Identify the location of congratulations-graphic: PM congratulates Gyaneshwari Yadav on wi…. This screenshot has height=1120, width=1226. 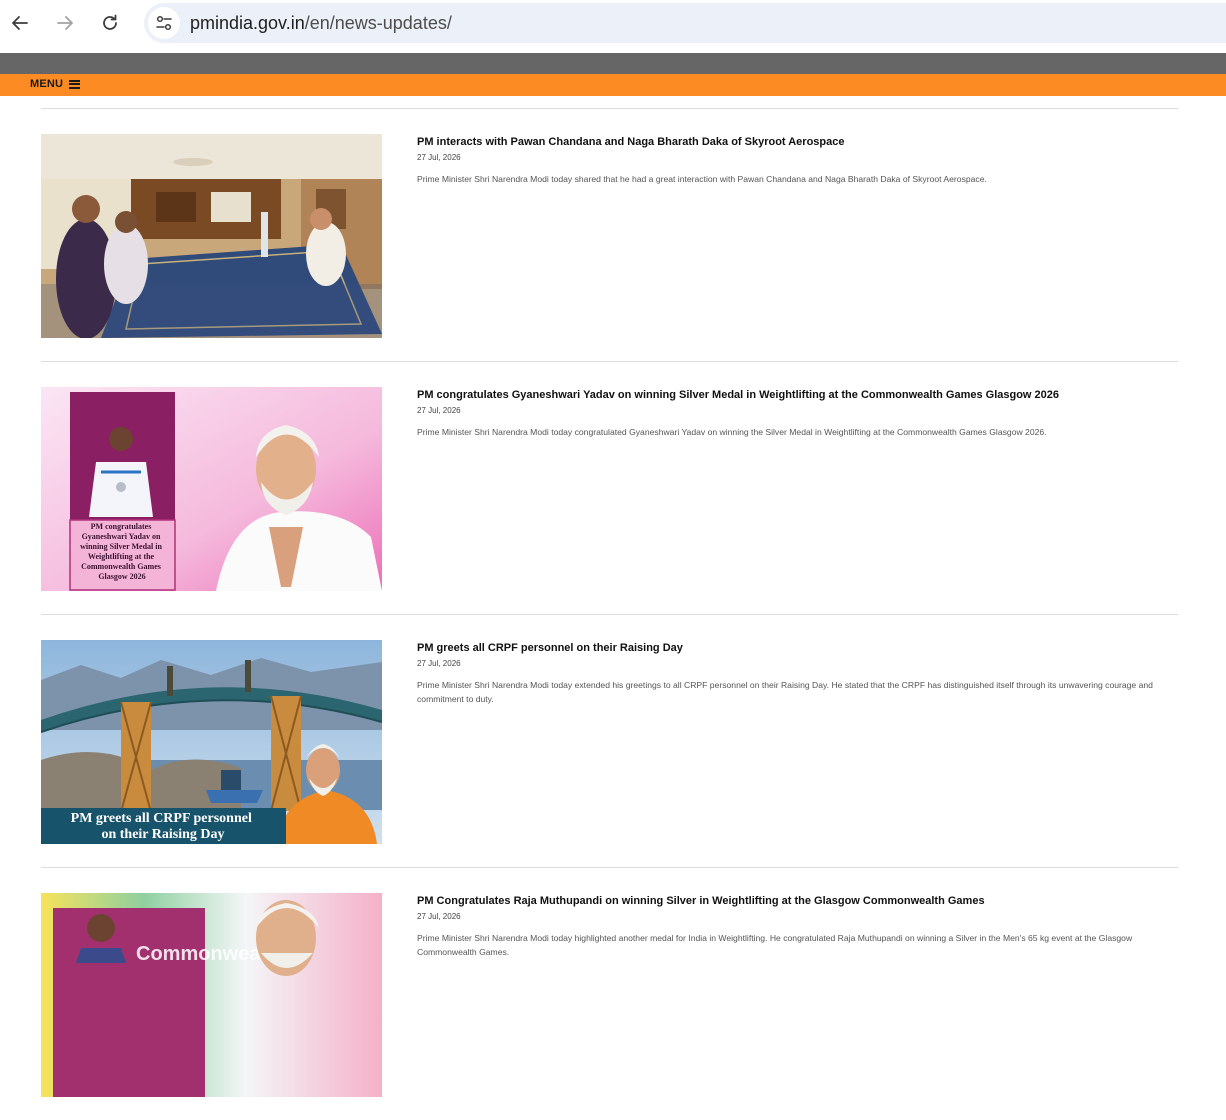
(211, 489).